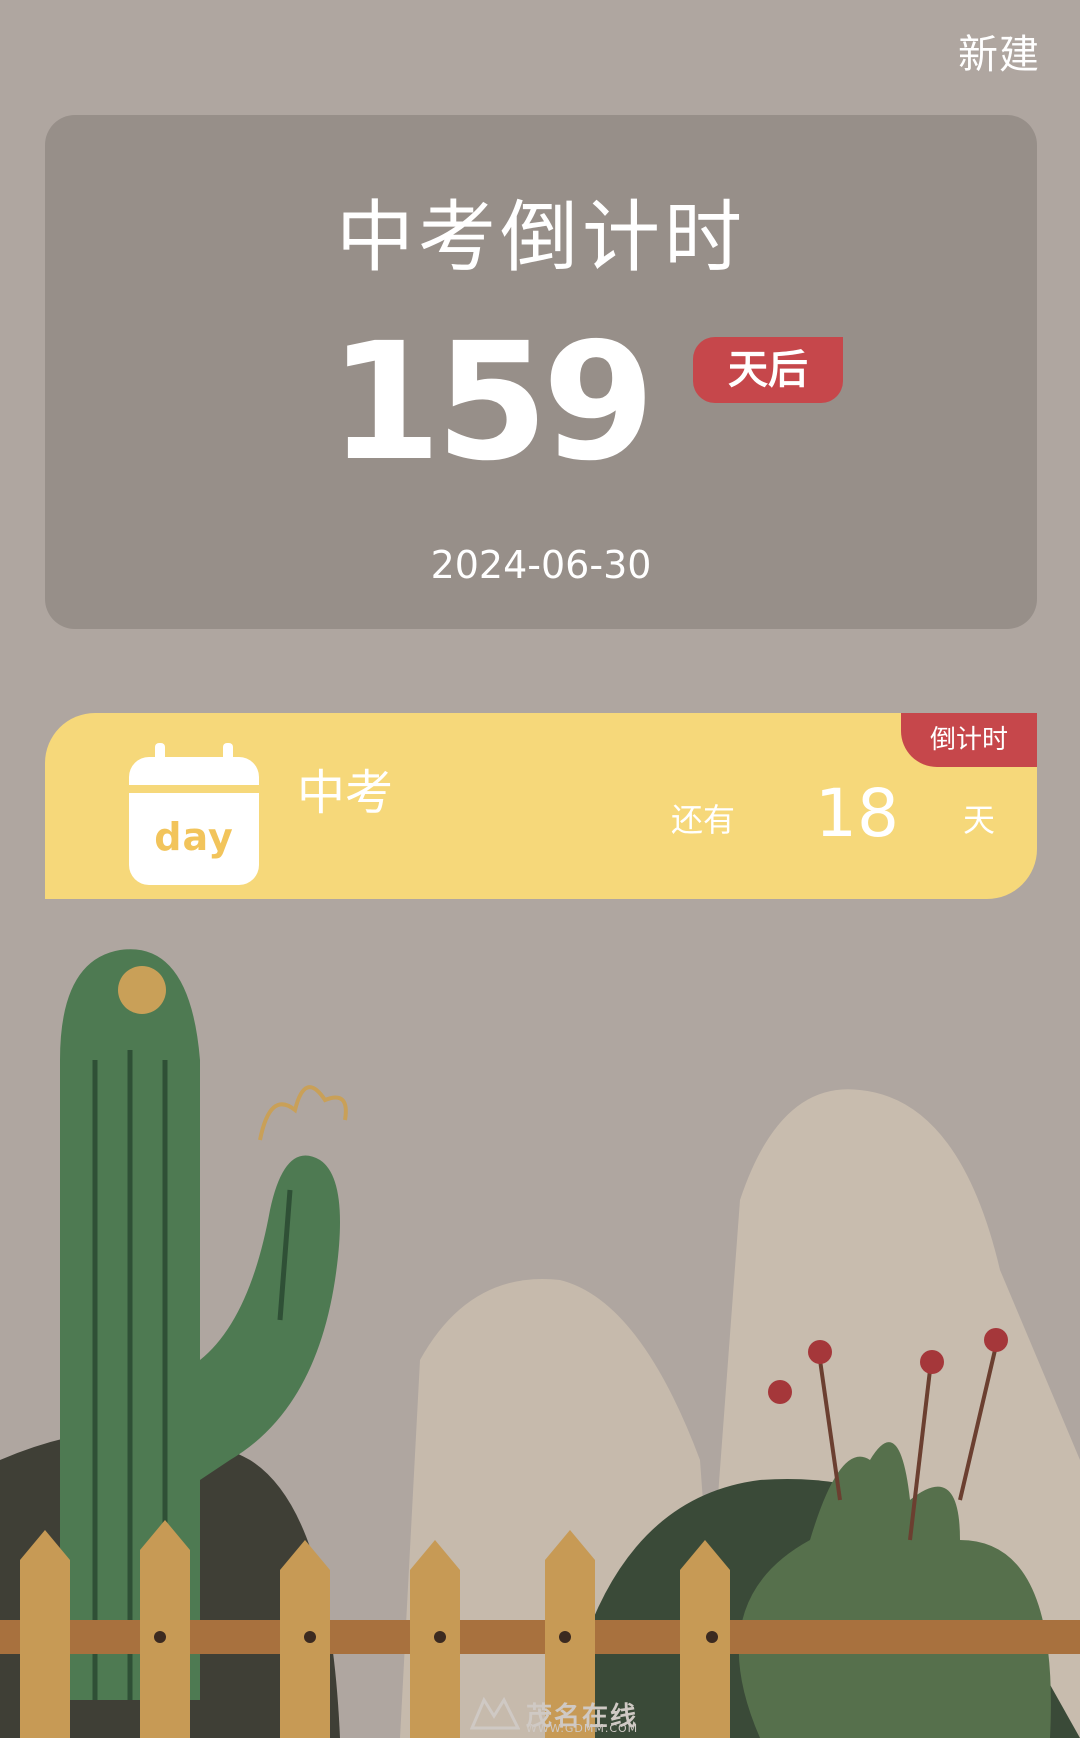 Image resolution: width=1080 pixels, height=1738 pixels. Describe the element at coordinates (857, 813) in the screenshot. I see `event-days-count: 18` at that location.